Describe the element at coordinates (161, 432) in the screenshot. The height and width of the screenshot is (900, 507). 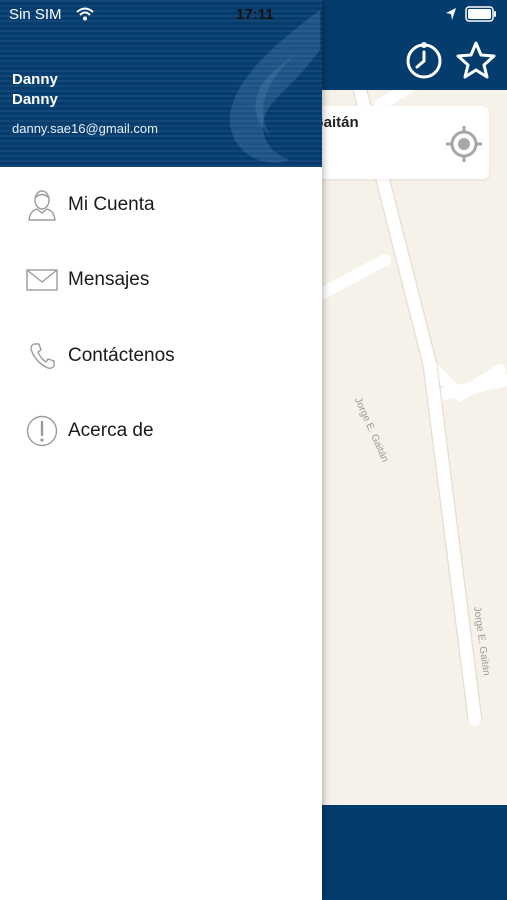
I see `menu-item-acerca-de: Acerca de` at that location.